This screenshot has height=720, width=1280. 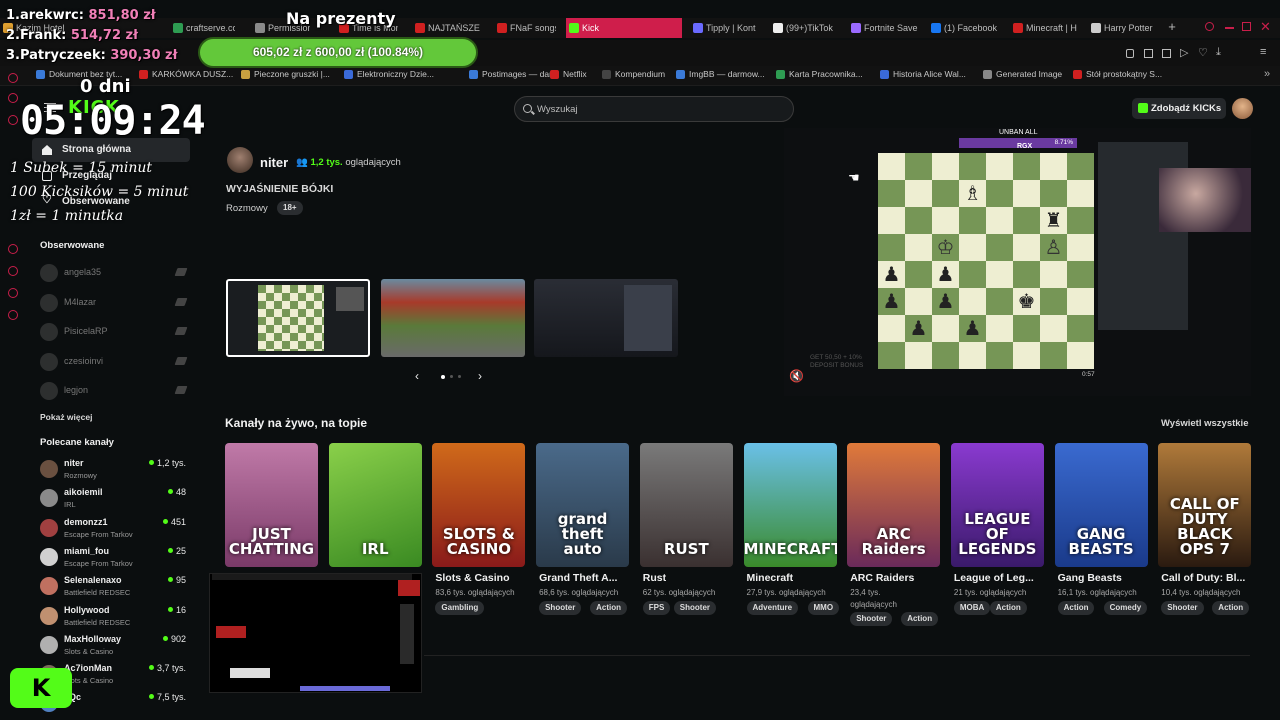 What do you see at coordinates (115, 273) in the screenshot?
I see `followed-channel: angela35` at bounding box center [115, 273].